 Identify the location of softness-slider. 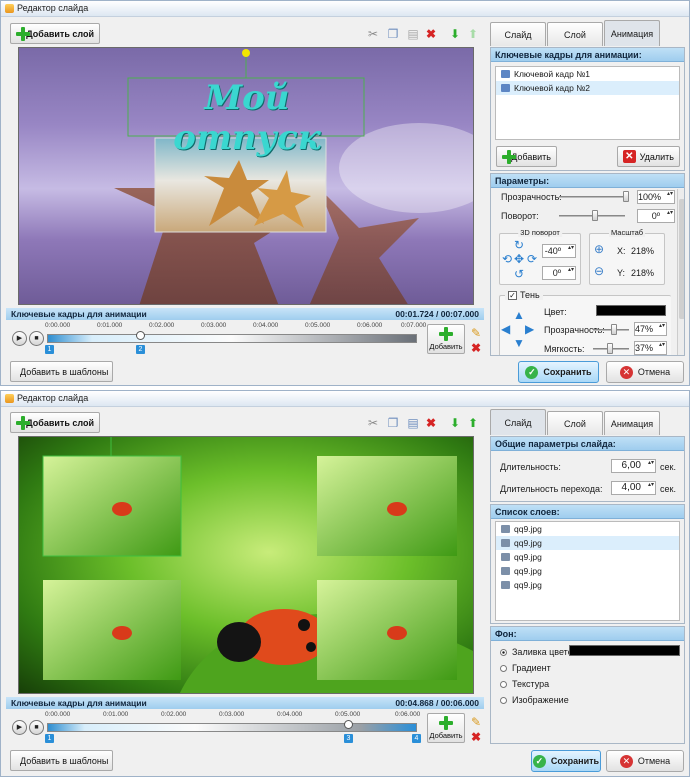
(611, 348).